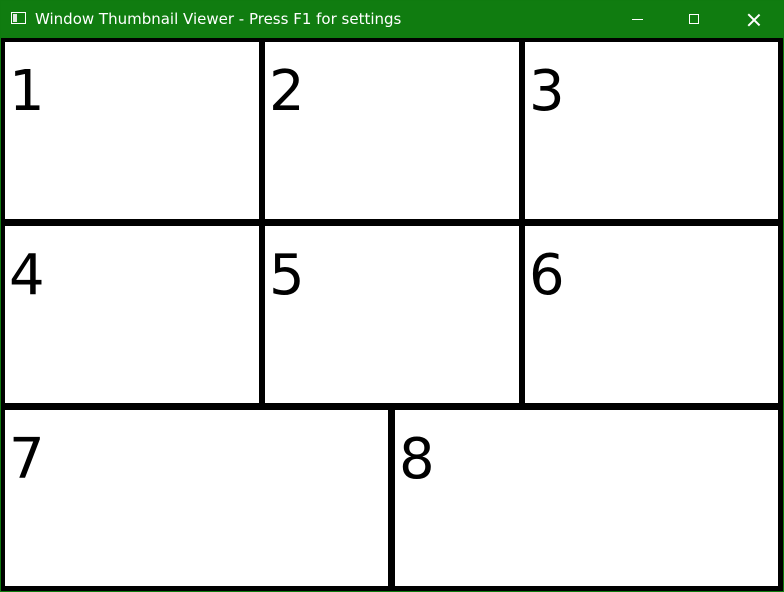 This screenshot has height=592, width=784. I want to click on minimize-icon, so click(637, 19).